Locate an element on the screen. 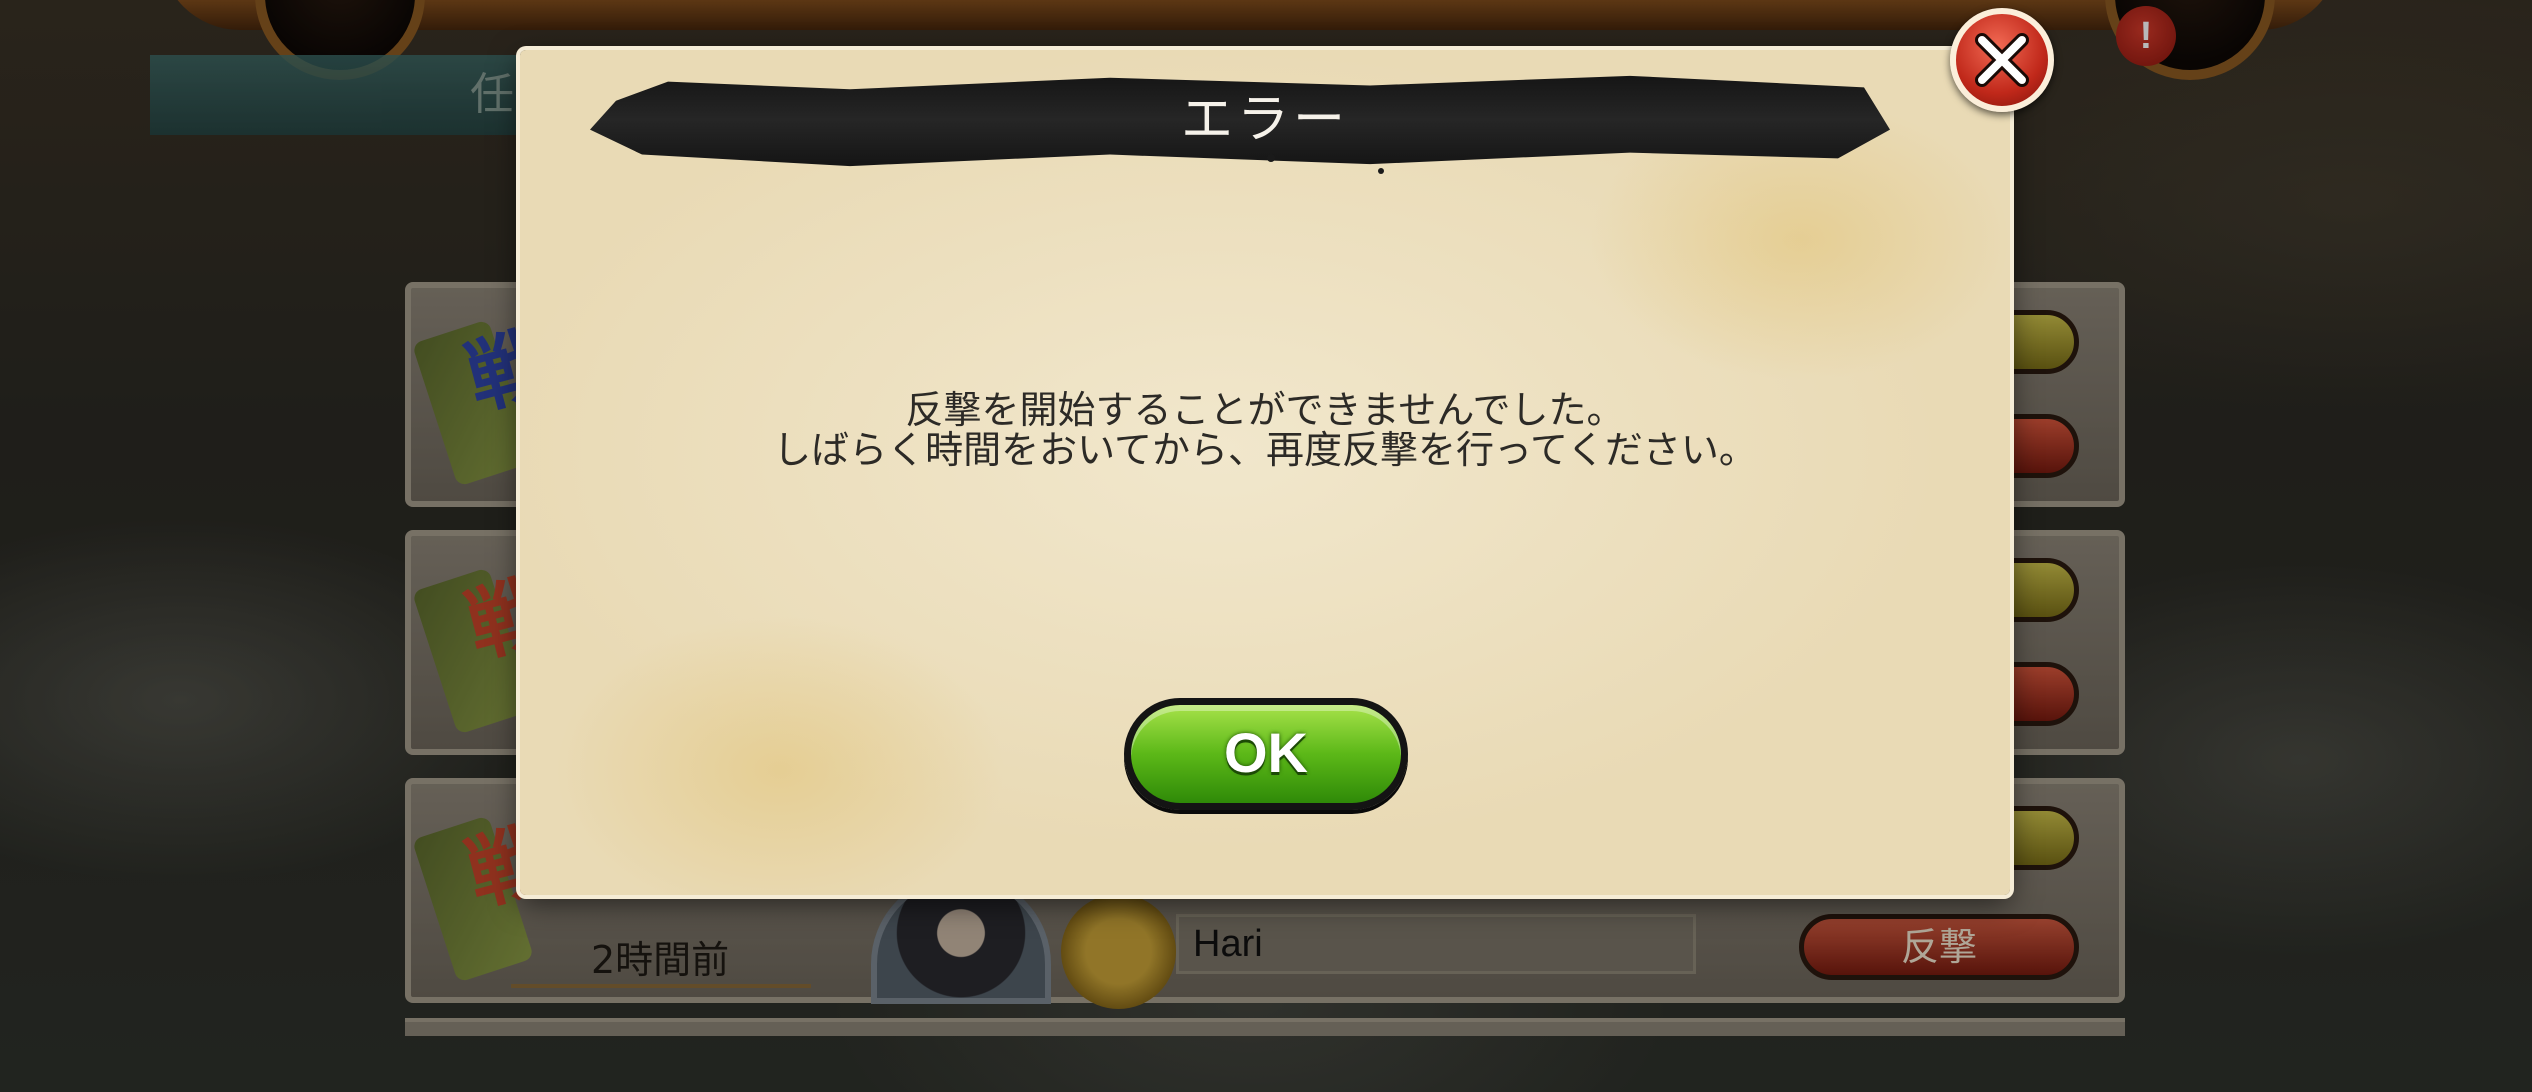  close-x-icon is located at coordinates (2002, 60).